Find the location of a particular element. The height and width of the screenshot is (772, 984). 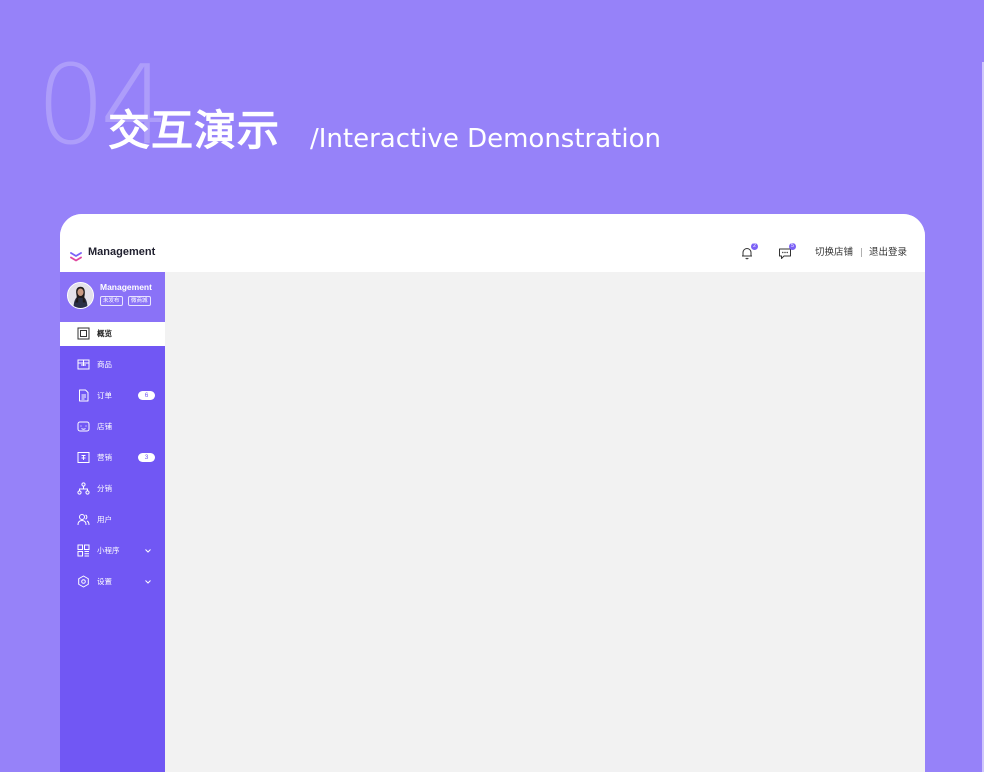

order-count-badge: 6 is located at coordinates (146, 395).